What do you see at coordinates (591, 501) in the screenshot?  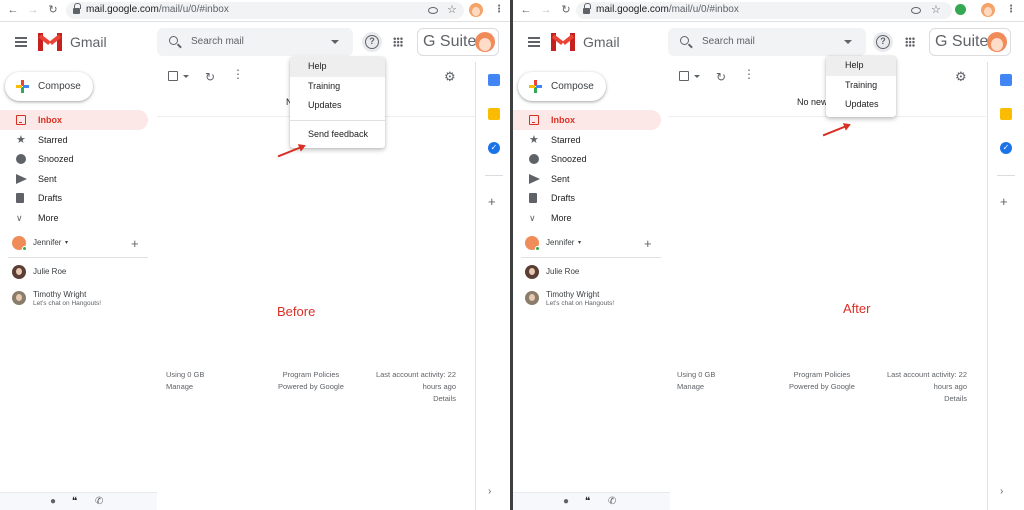 I see `hangouts-bottom-bar: ● ❝ ✆` at bounding box center [591, 501].